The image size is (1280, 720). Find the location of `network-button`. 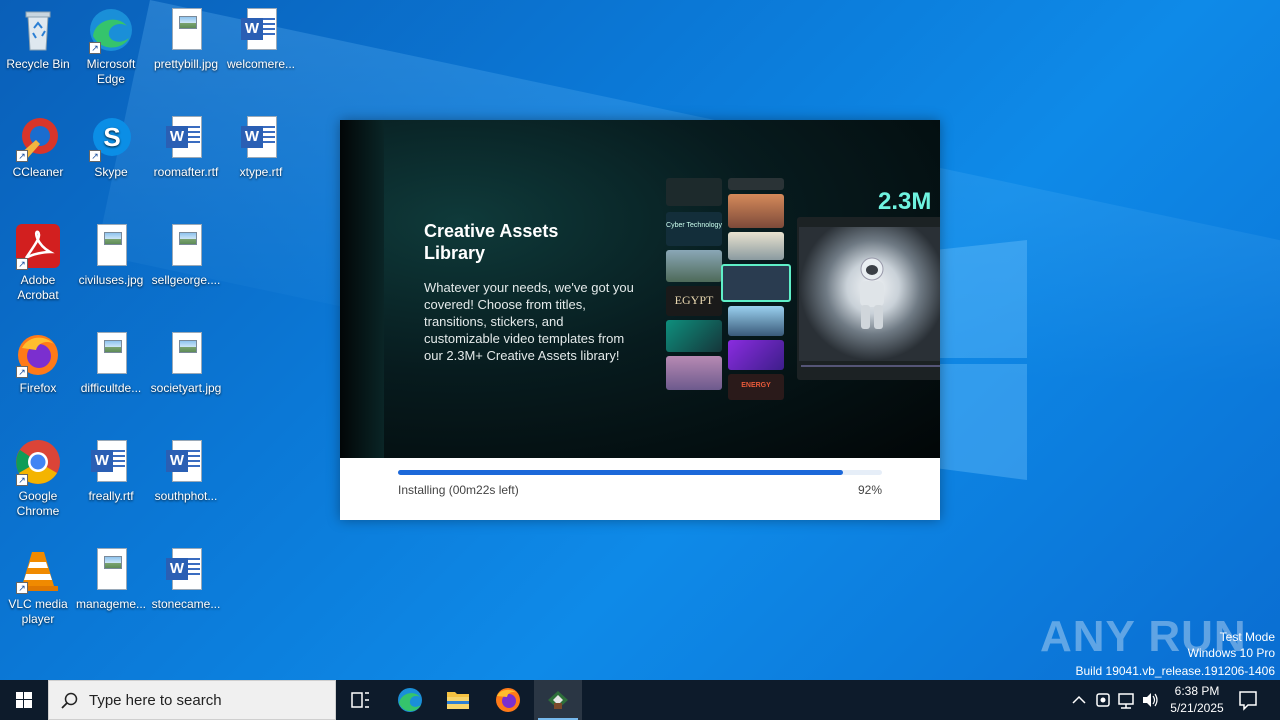

network-button is located at coordinates (1126, 700).